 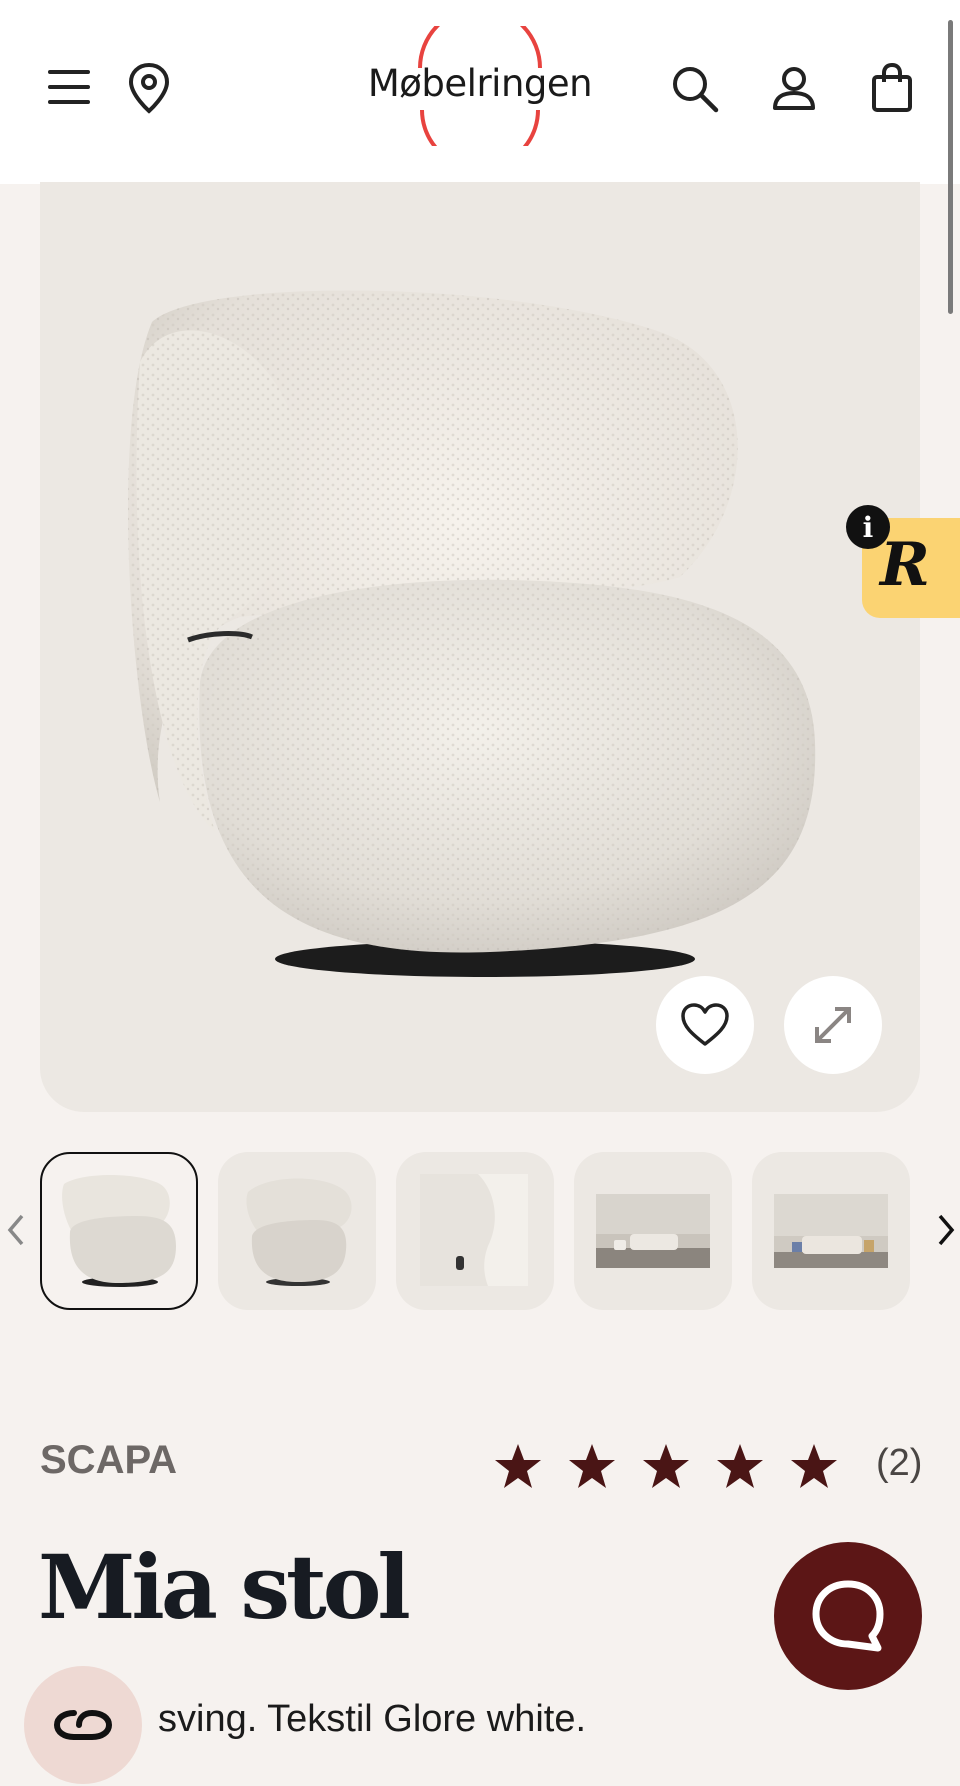 What do you see at coordinates (224, 1587) in the screenshot?
I see `product-title: Mia stol` at bounding box center [224, 1587].